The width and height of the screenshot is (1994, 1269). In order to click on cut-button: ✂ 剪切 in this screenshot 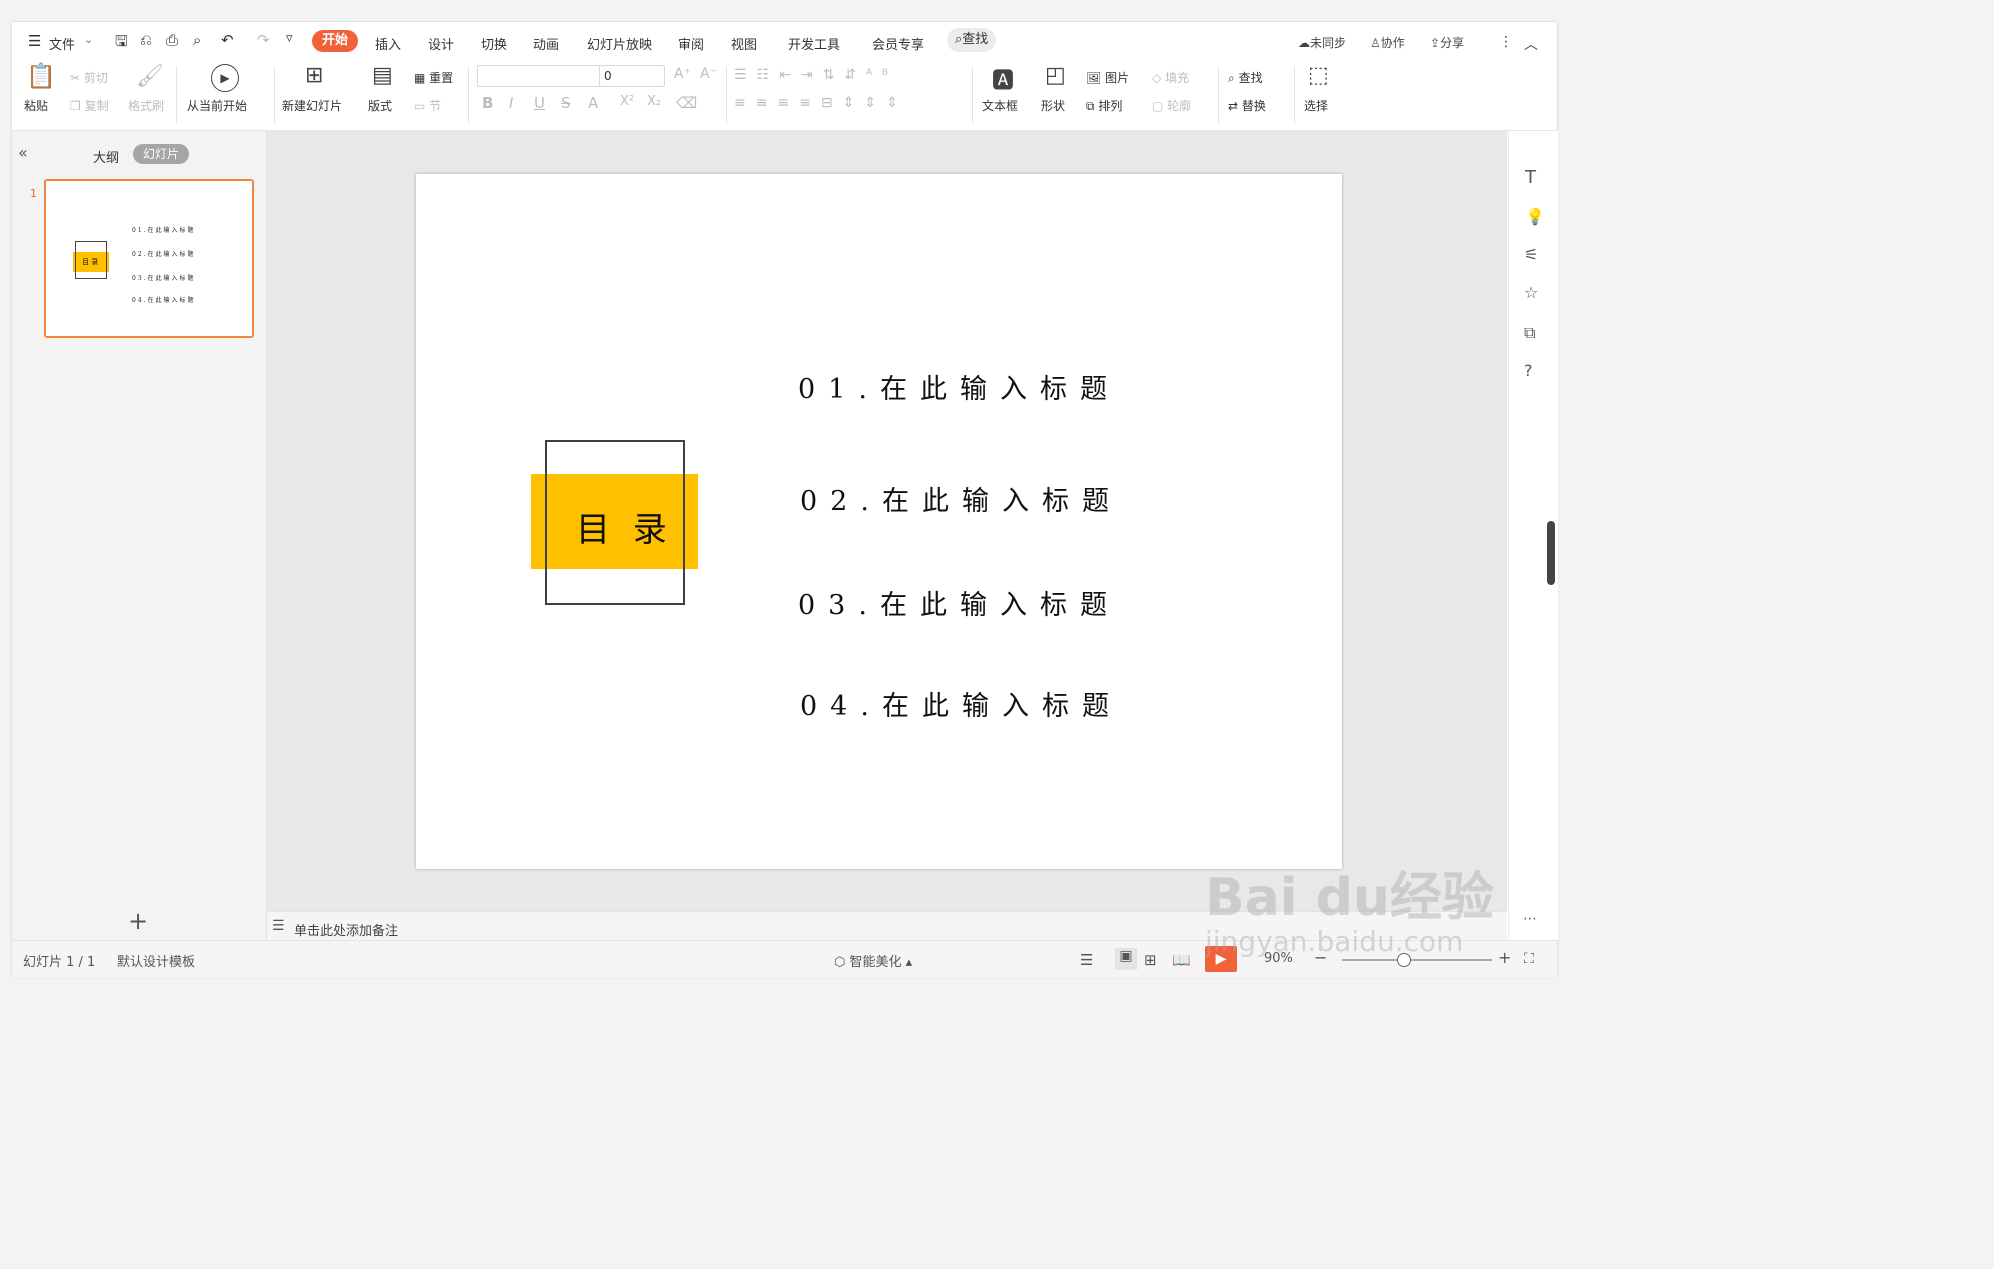, I will do `click(89, 77)`.